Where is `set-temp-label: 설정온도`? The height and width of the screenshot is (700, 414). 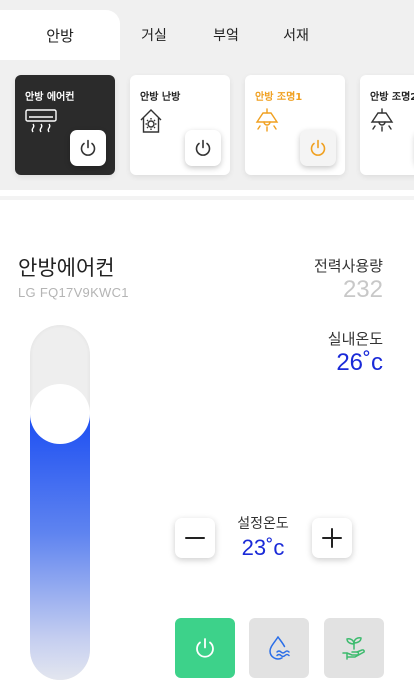 set-temp-label: 설정온도 is located at coordinates (263, 524).